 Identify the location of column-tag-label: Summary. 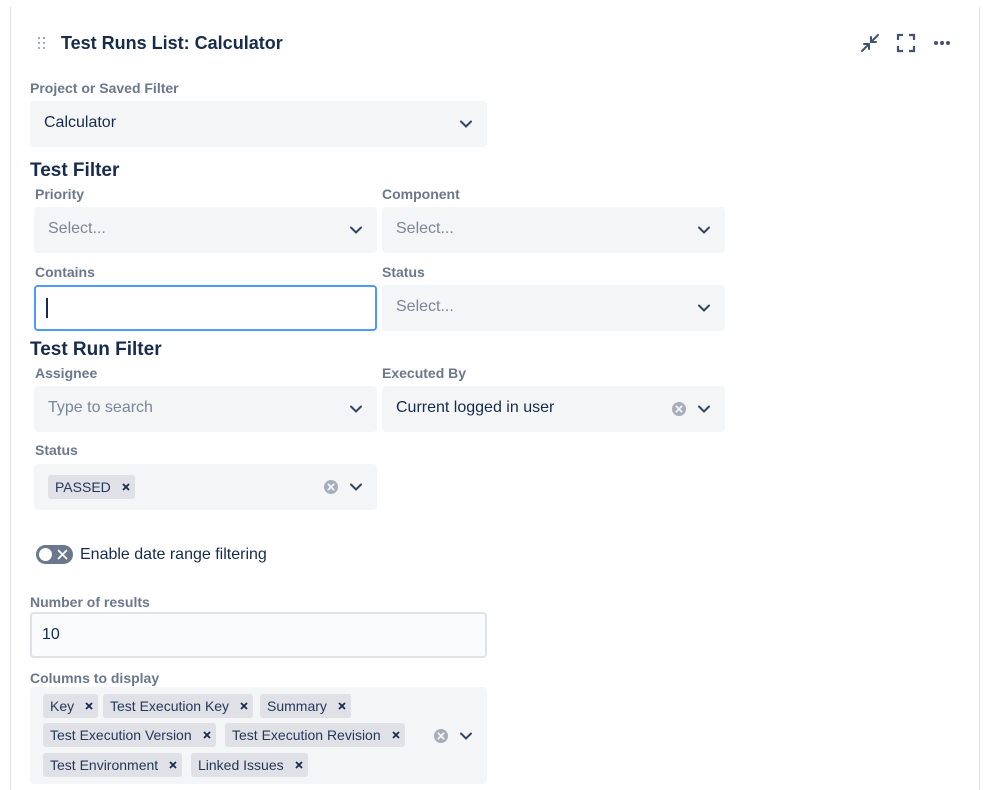
(297, 706).